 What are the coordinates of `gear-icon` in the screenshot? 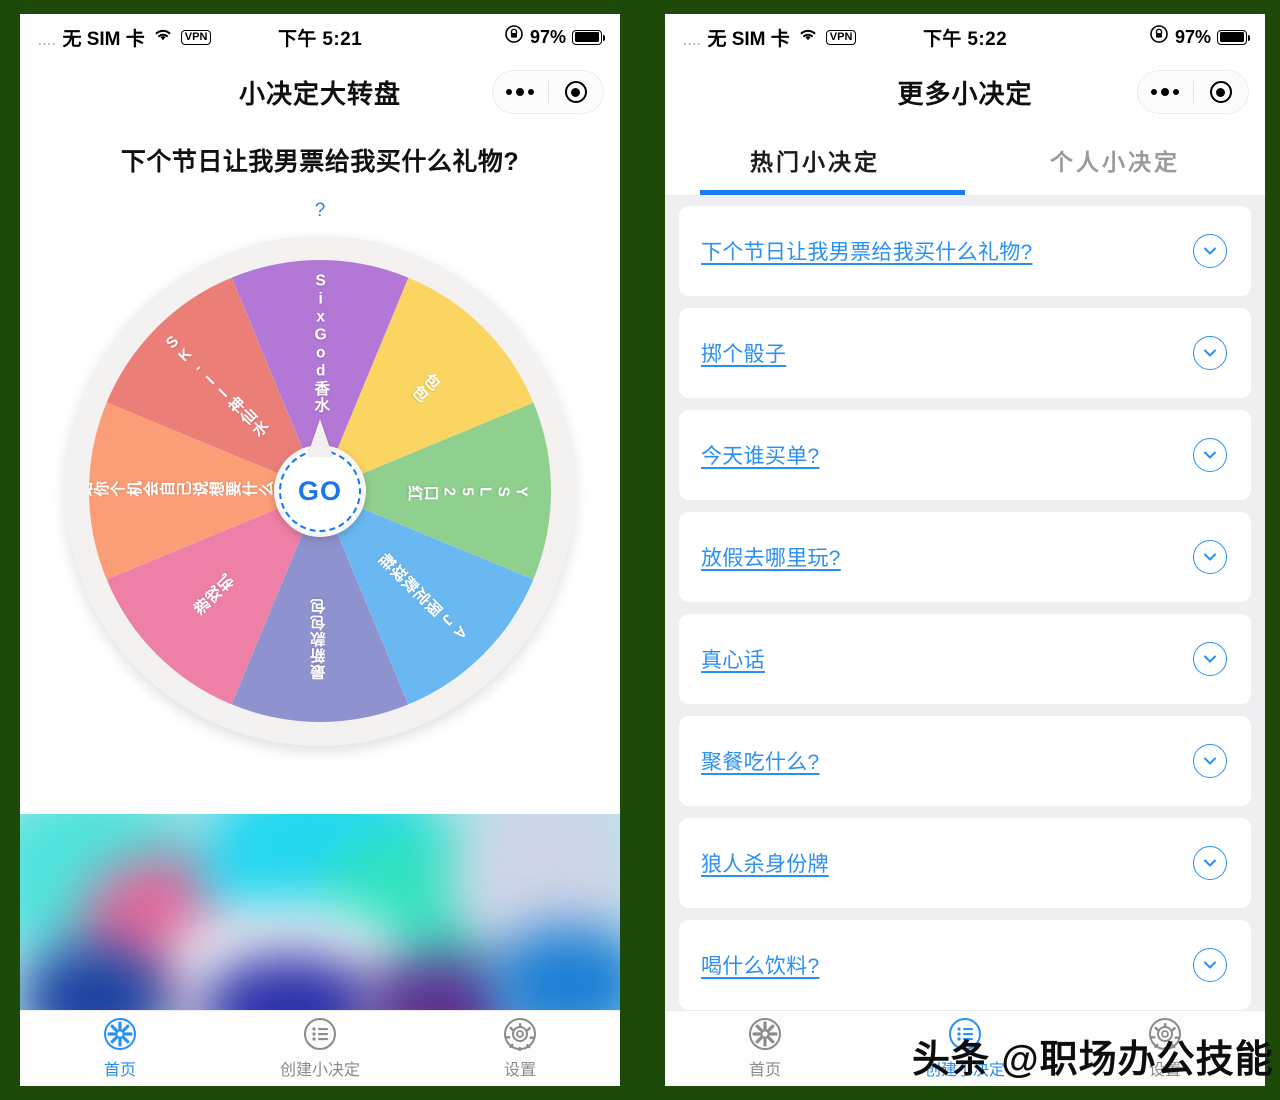 It's located at (520, 1034).